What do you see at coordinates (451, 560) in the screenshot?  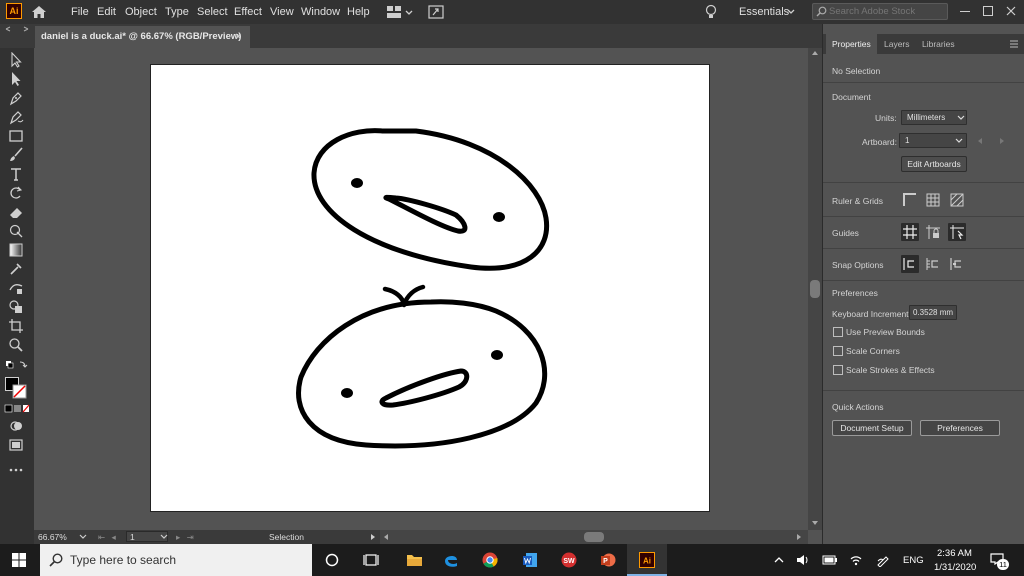 I see `edge-browser-app` at bounding box center [451, 560].